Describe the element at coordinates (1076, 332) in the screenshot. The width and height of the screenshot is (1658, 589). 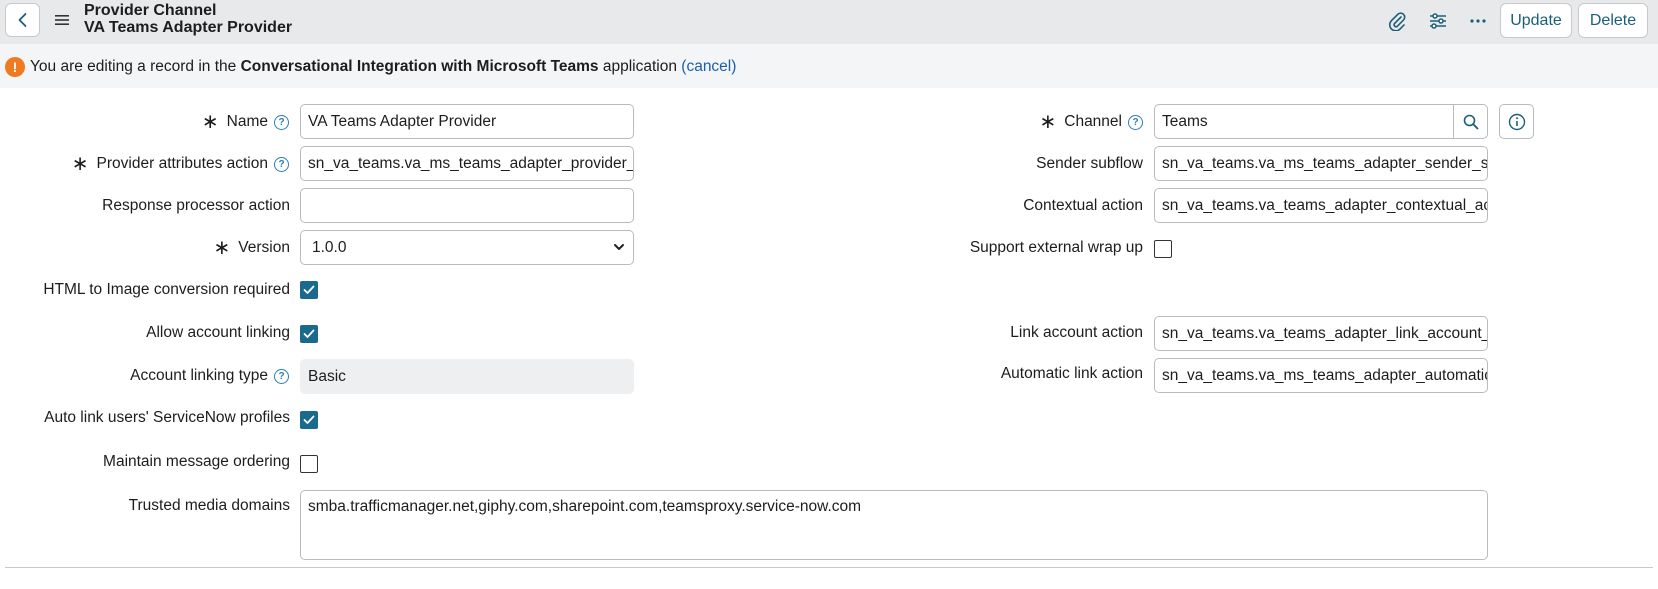
I see `link-account-action-label: Link account action` at that location.